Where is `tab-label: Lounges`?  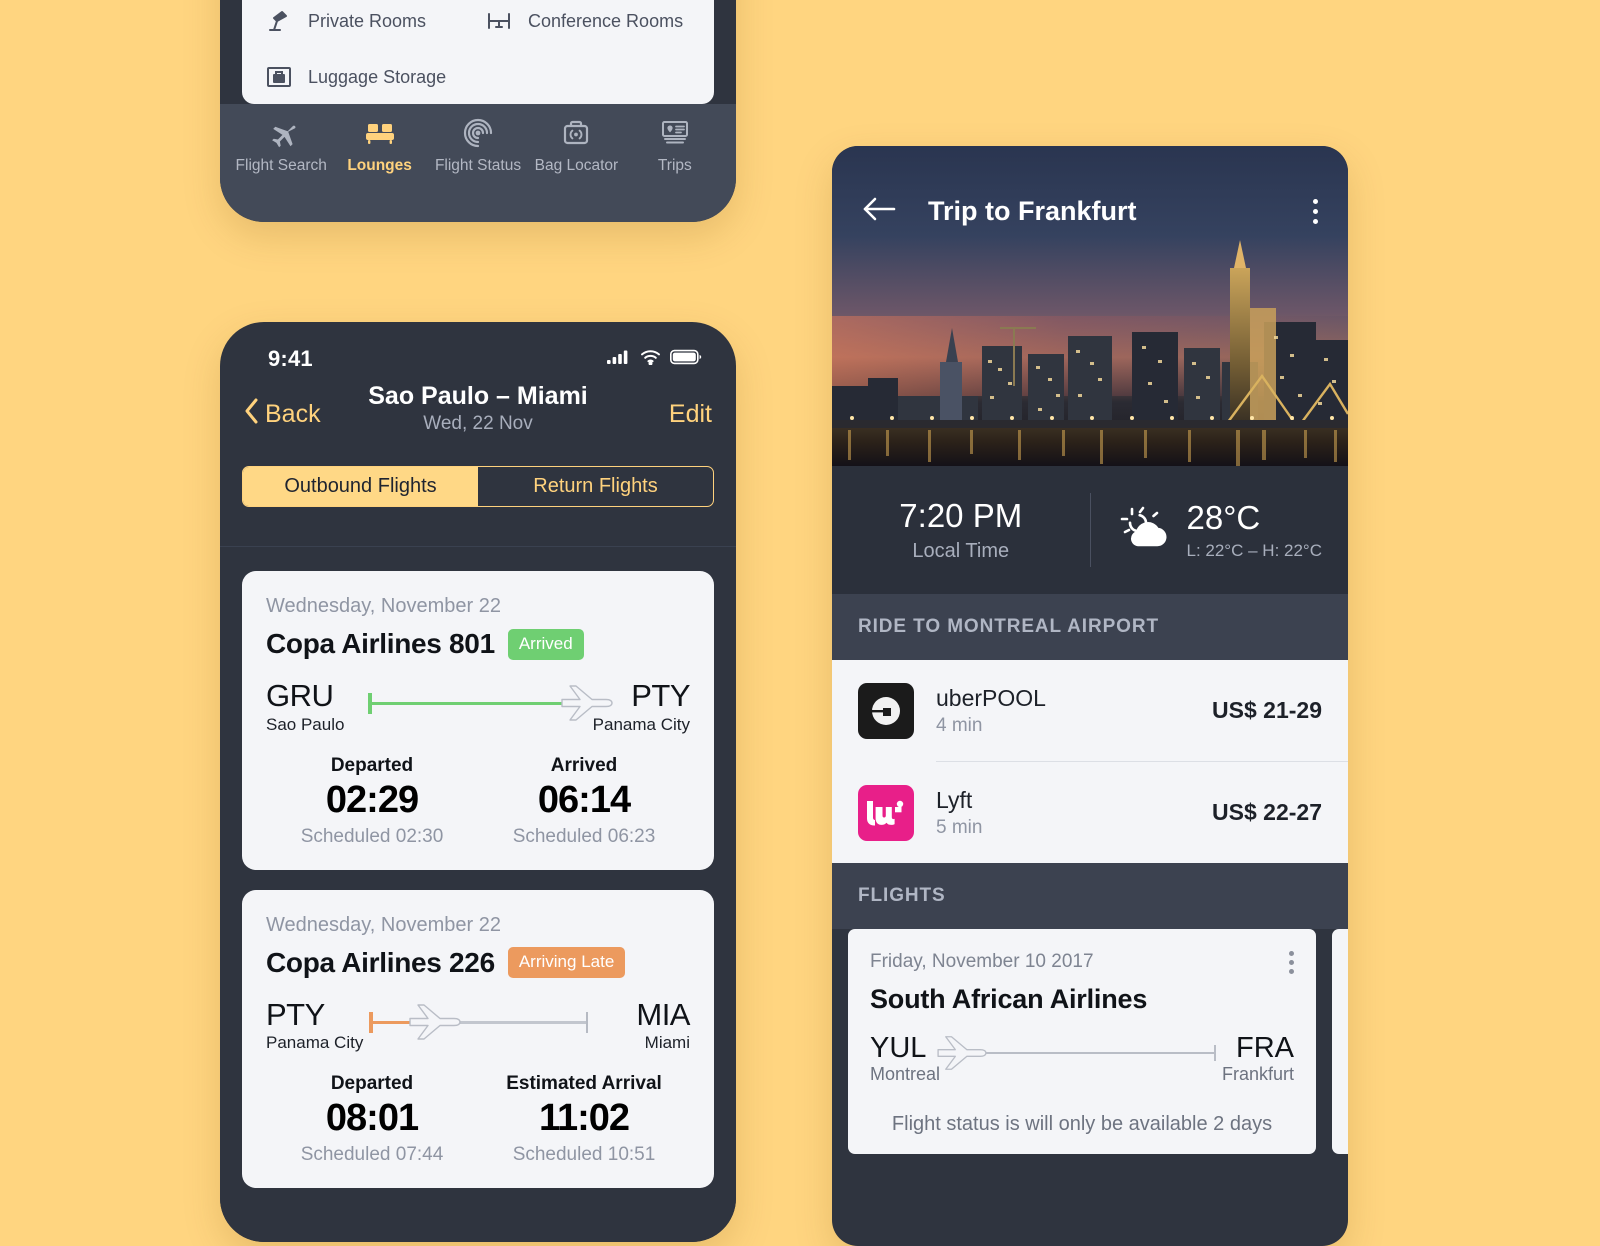 tab-label: Lounges is located at coordinates (379, 165).